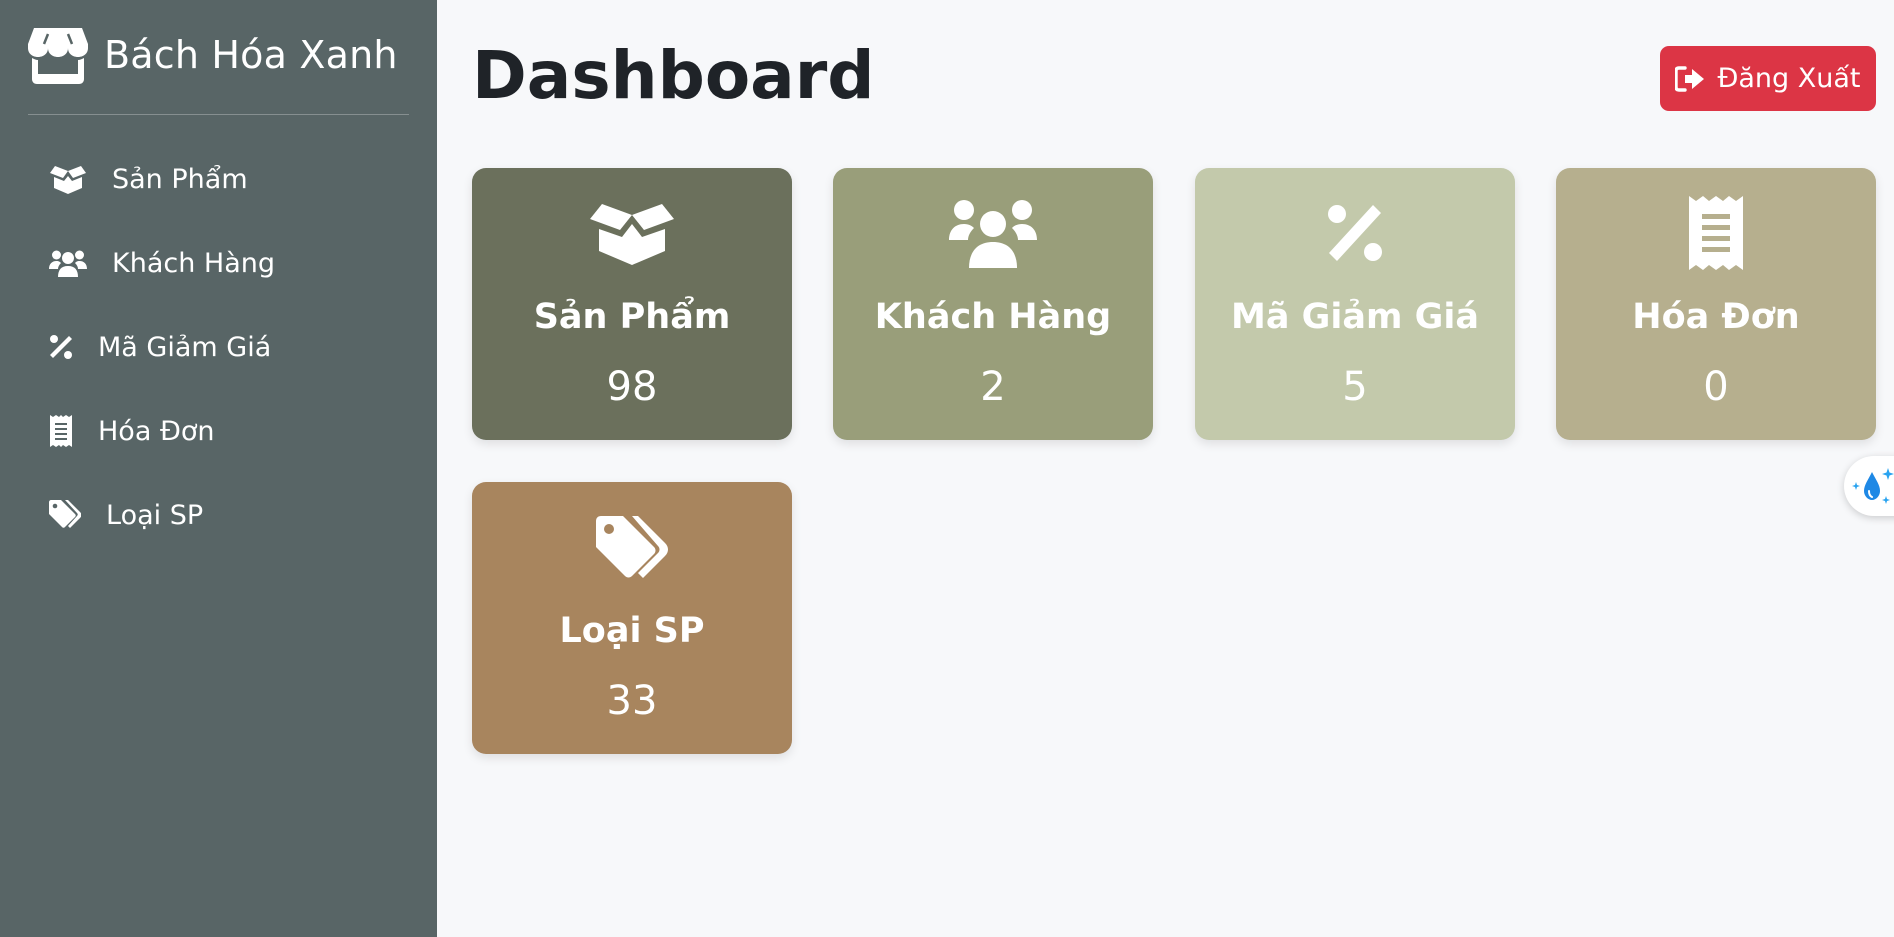  I want to click on page-title: Dashboard, so click(673, 75).